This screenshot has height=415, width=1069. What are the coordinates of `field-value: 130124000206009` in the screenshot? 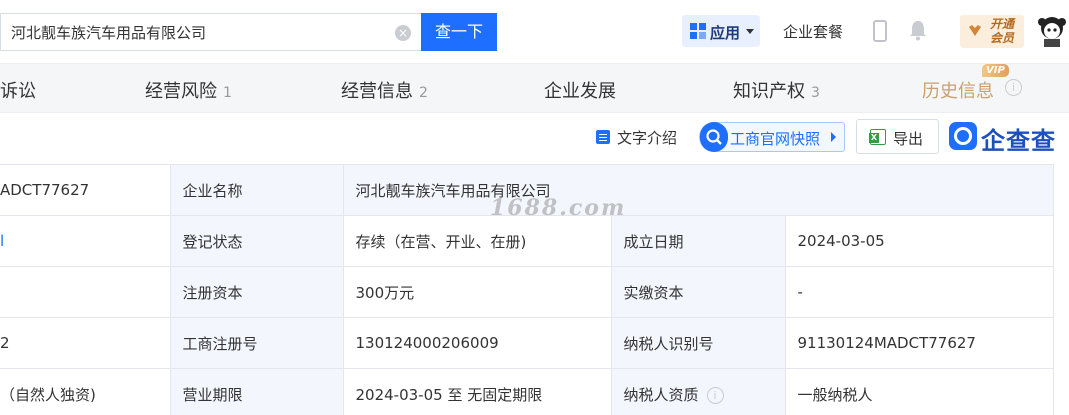 It's located at (477, 343).